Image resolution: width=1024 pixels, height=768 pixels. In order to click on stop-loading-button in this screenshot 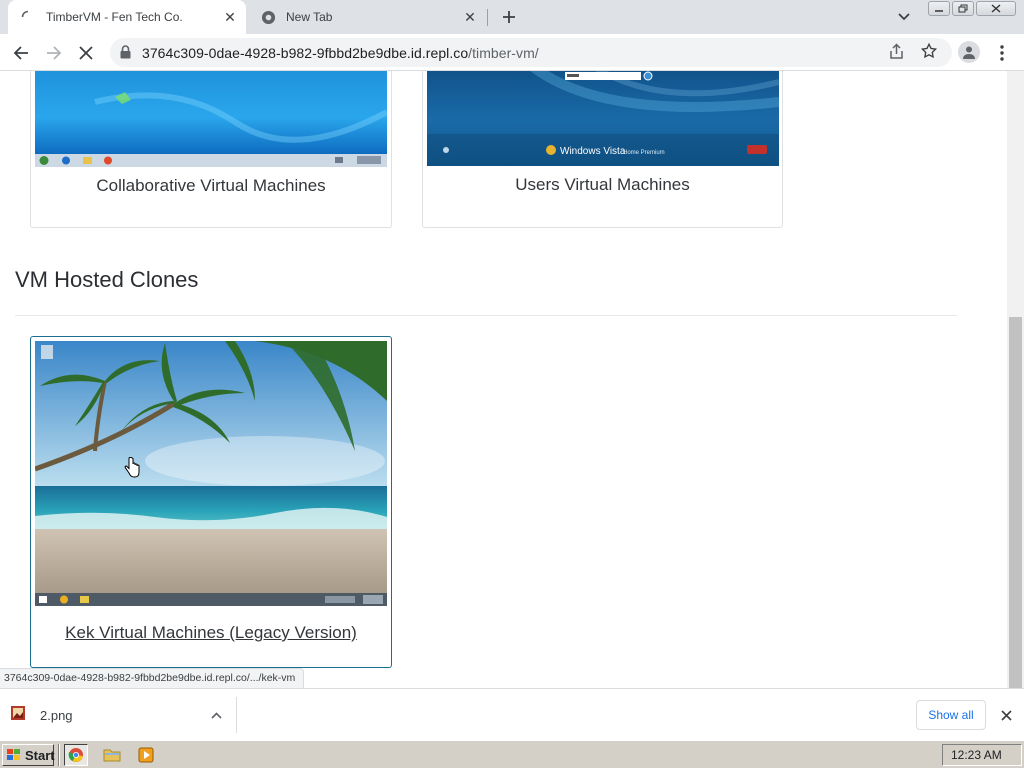, I will do `click(86, 53)`.